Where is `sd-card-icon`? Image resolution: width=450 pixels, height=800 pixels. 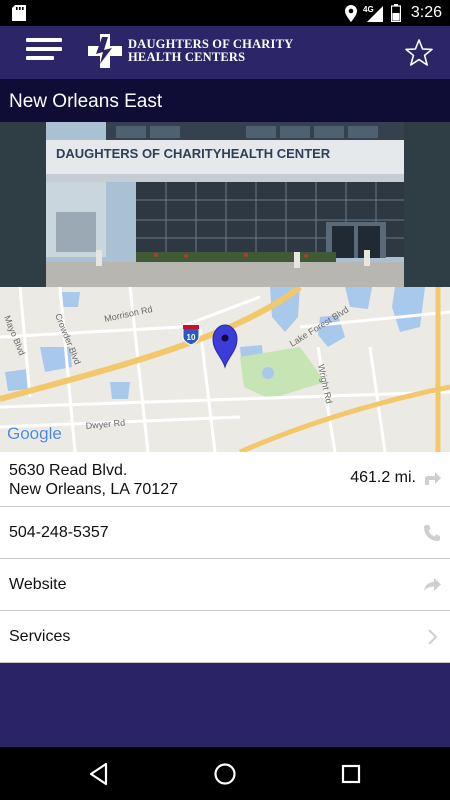
sd-card-icon is located at coordinates (19, 13).